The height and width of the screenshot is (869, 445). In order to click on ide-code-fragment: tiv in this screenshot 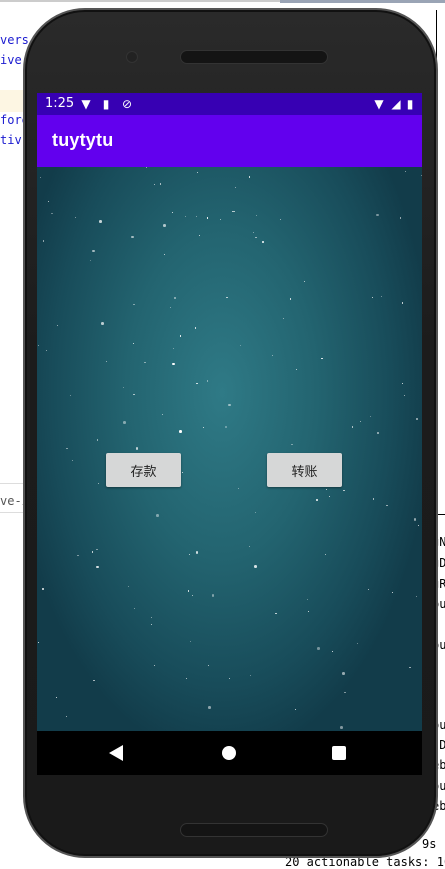, I will do `click(11, 140)`.